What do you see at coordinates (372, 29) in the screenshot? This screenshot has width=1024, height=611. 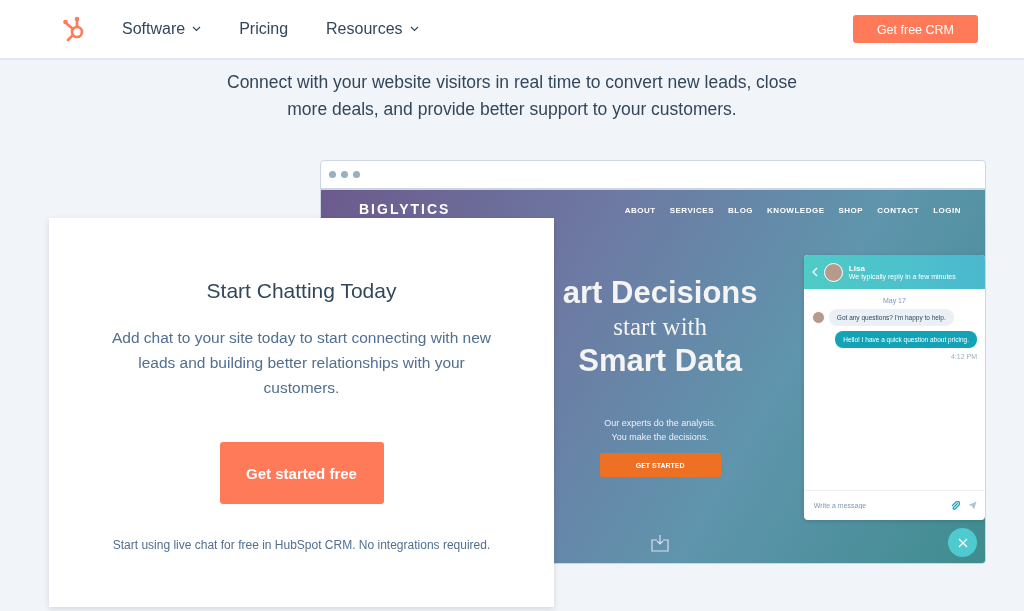 I see `nav-link: Resources` at bounding box center [372, 29].